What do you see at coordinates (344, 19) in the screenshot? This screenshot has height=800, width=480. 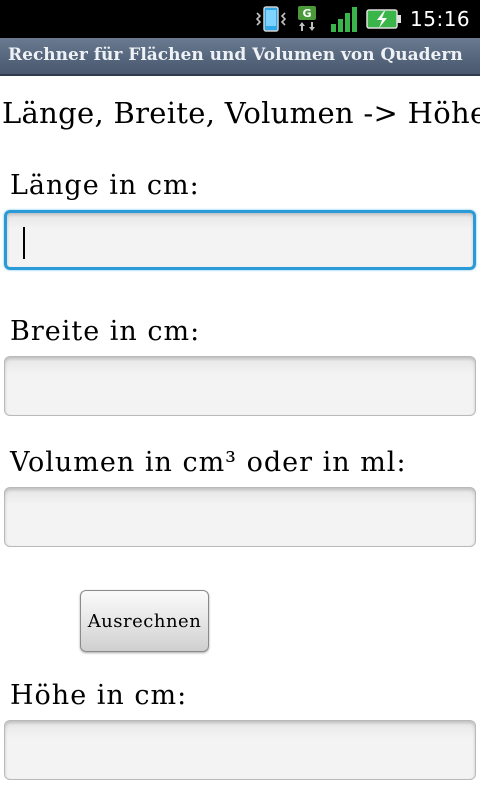 I see `signal-icon` at bounding box center [344, 19].